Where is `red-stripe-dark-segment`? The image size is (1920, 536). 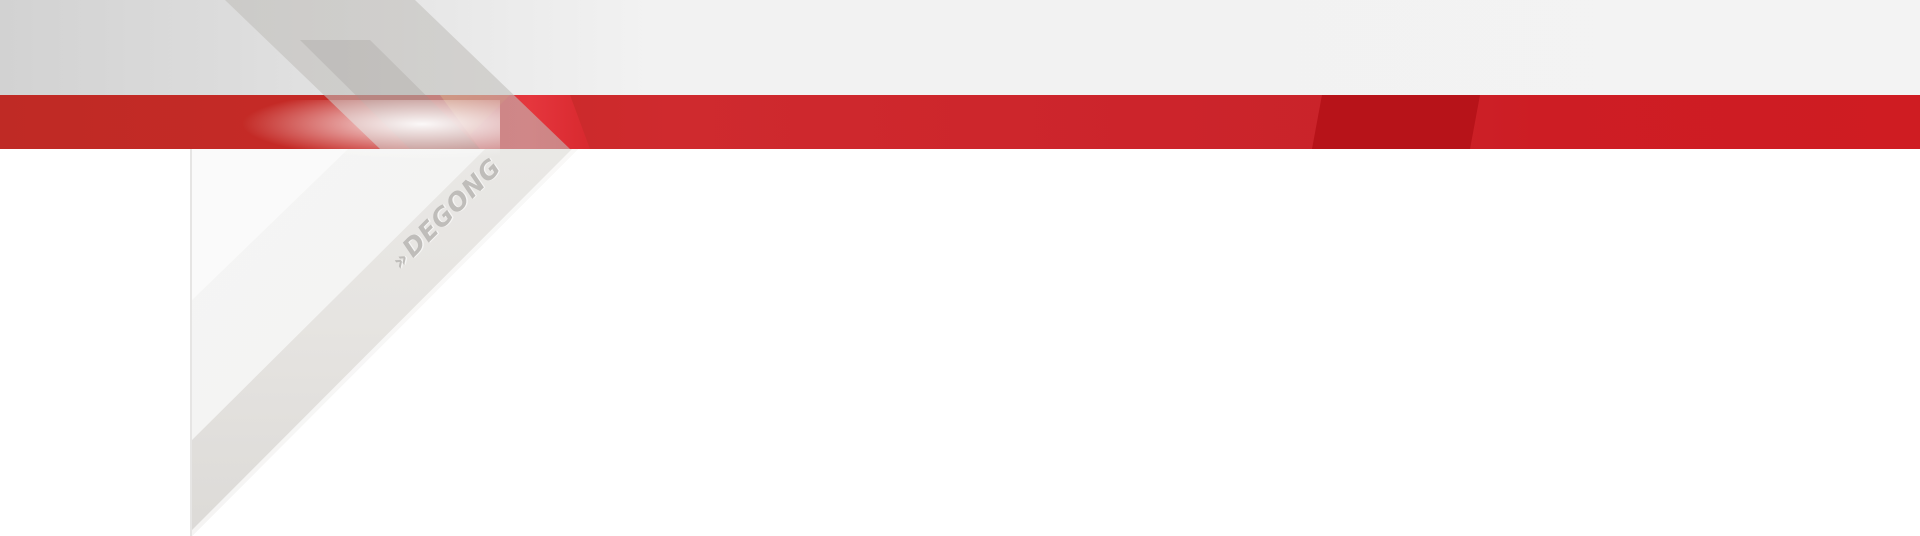 red-stripe-dark-segment is located at coordinates (1396, 122).